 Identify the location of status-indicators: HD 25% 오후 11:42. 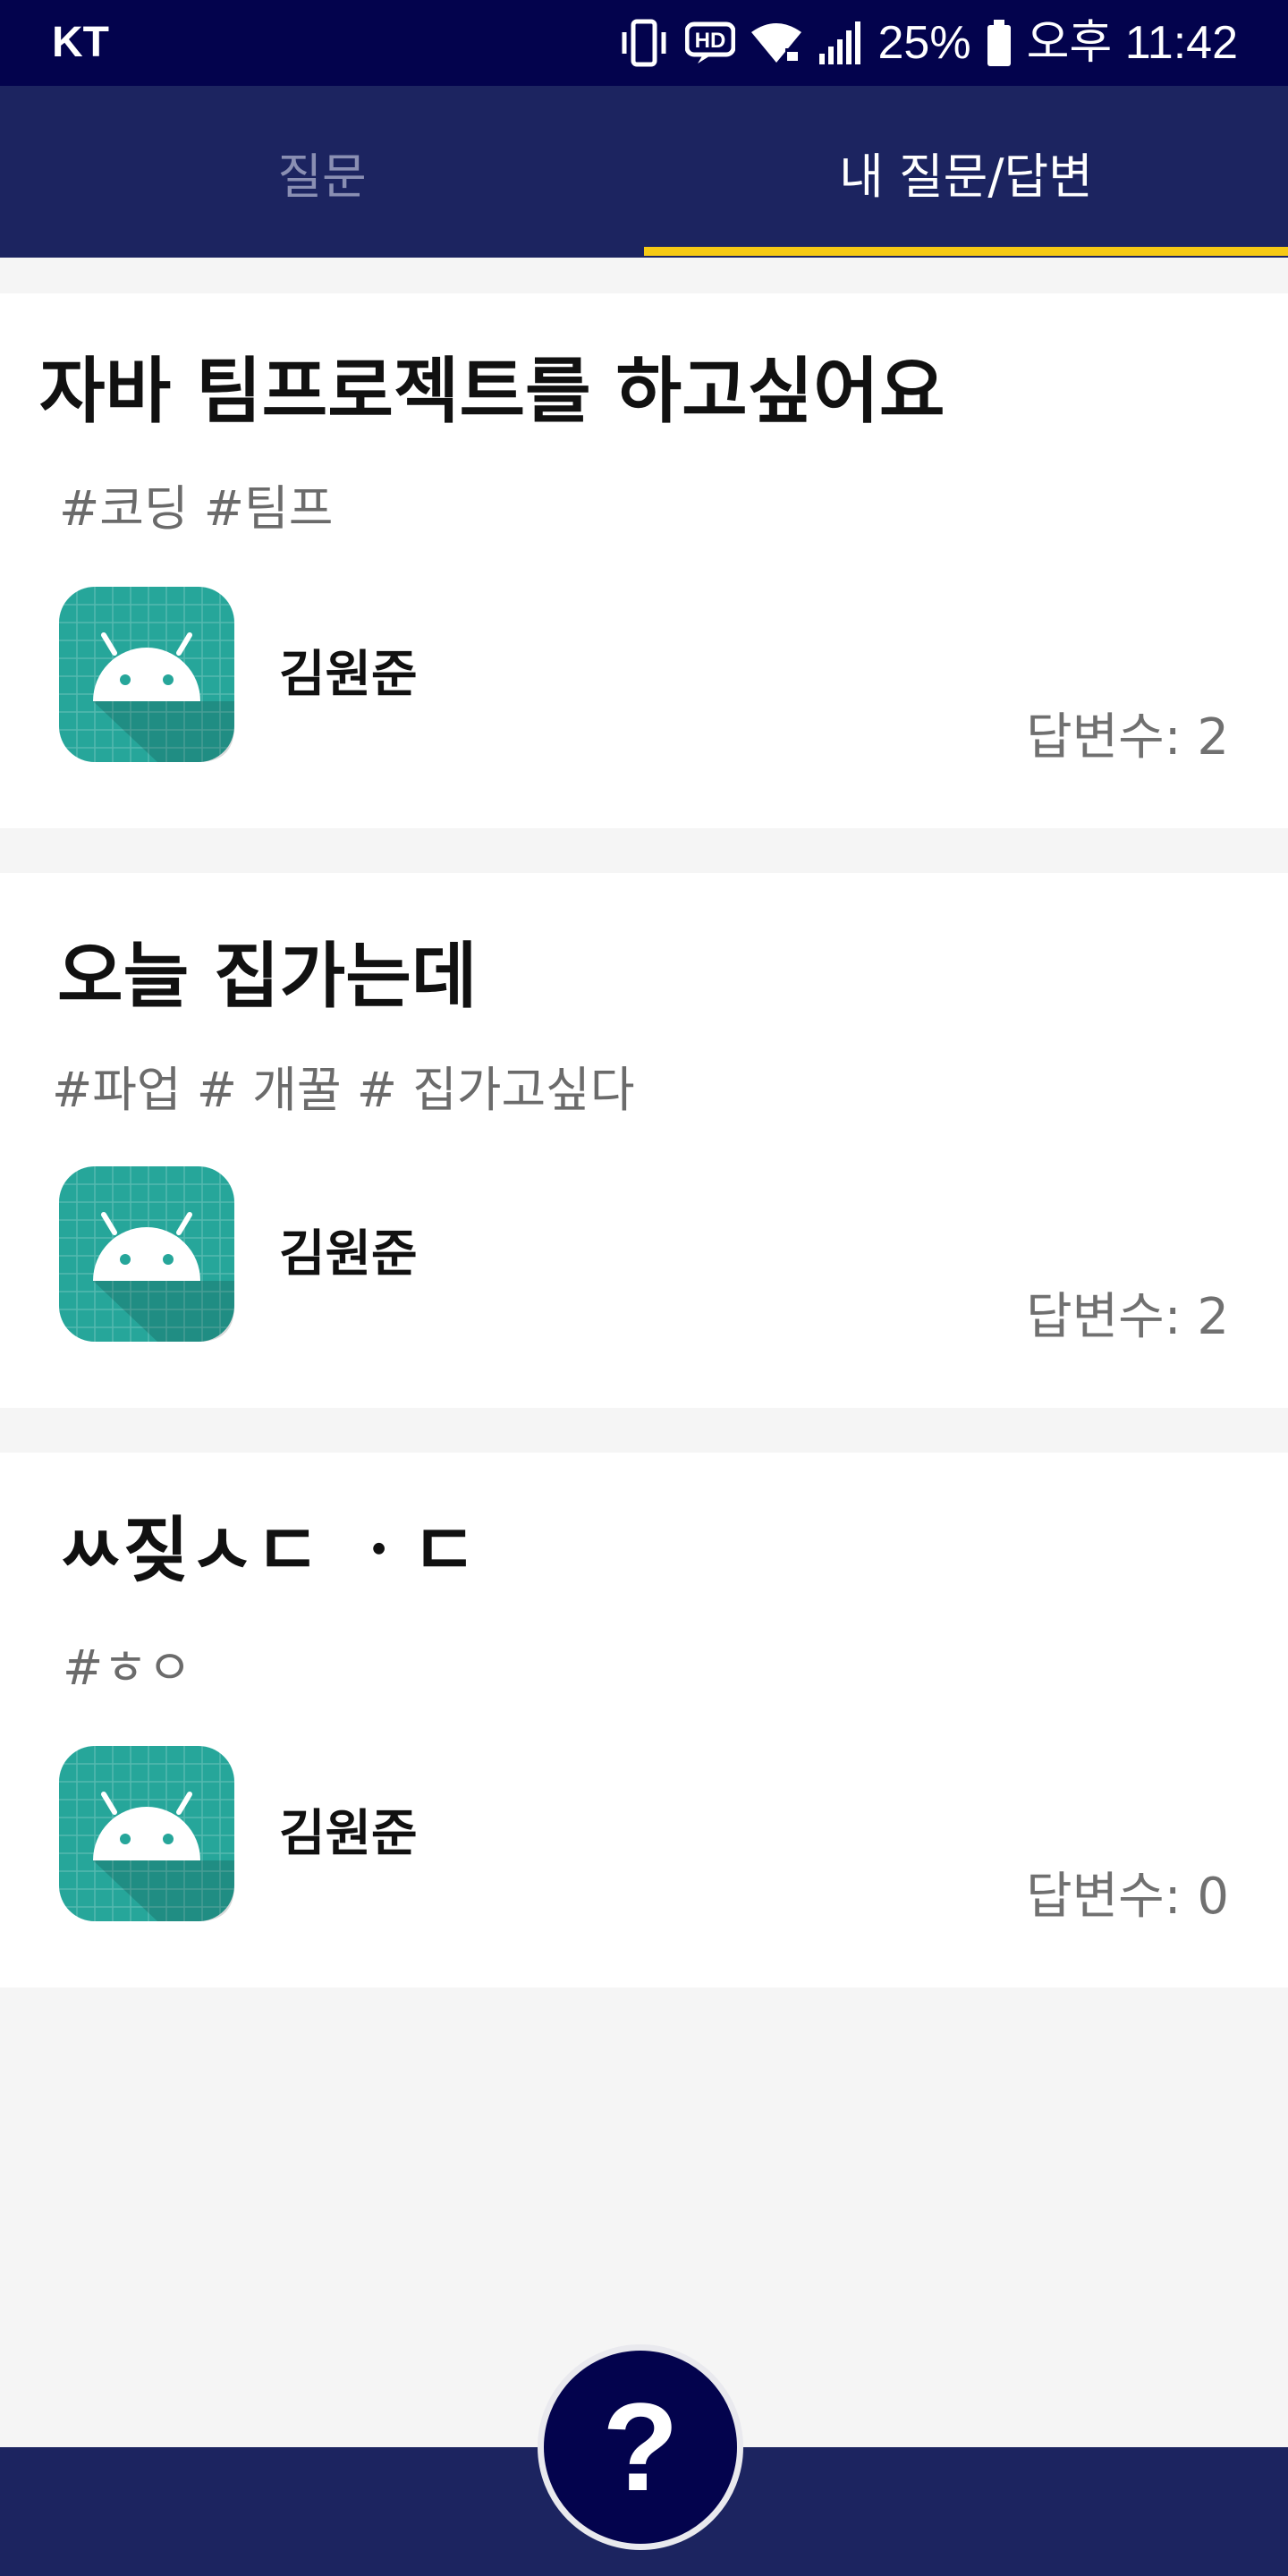
(927, 43).